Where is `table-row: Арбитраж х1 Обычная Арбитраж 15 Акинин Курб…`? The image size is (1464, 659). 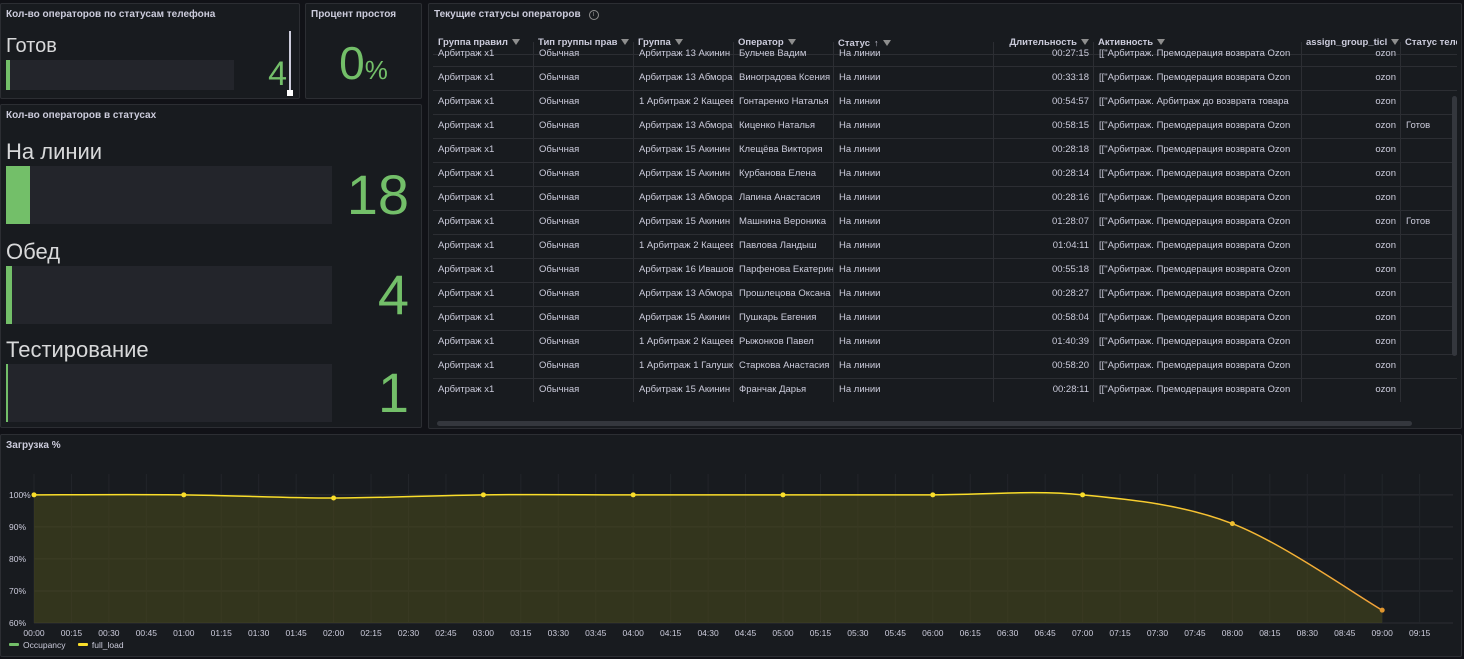 table-row: Арбитраж х1 Обычная Арбитраж 15 Акинин Курб… is located at coordinates (945, 174).